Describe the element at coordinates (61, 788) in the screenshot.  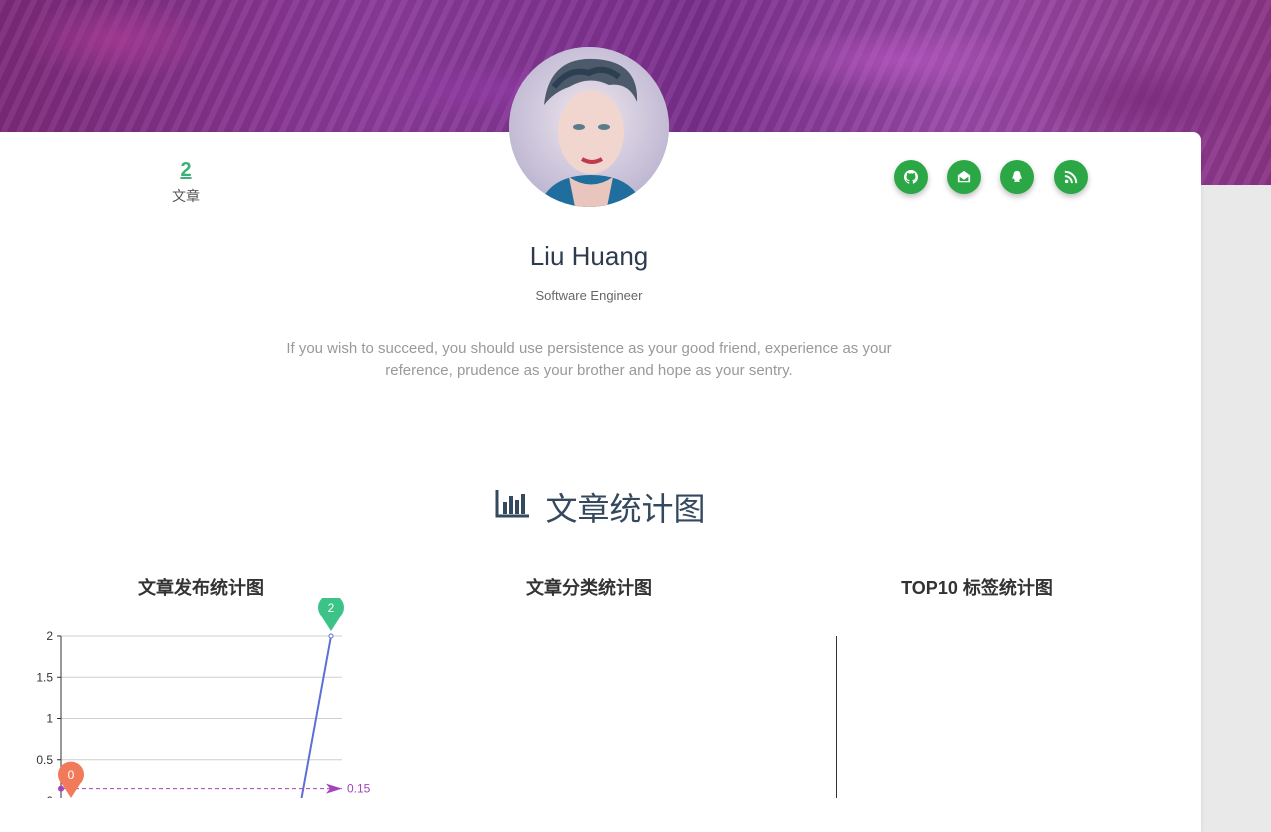
I see `average-start-dot` at that location.